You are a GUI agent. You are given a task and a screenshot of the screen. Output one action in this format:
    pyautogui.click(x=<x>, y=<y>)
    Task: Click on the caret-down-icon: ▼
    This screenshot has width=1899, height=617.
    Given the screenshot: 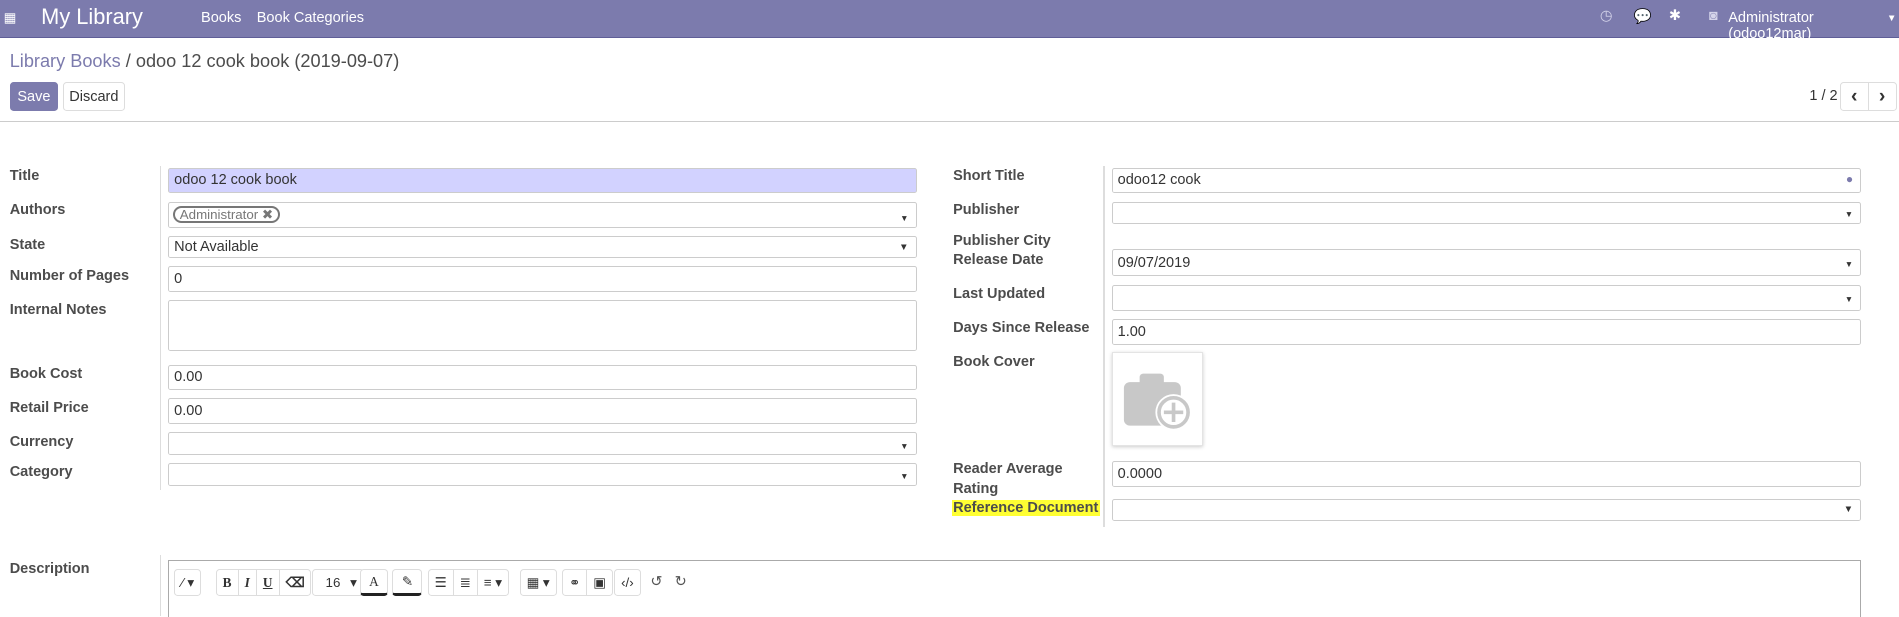 What is the action you would take?
    pyautogui.click(x=1892, y=18)
    